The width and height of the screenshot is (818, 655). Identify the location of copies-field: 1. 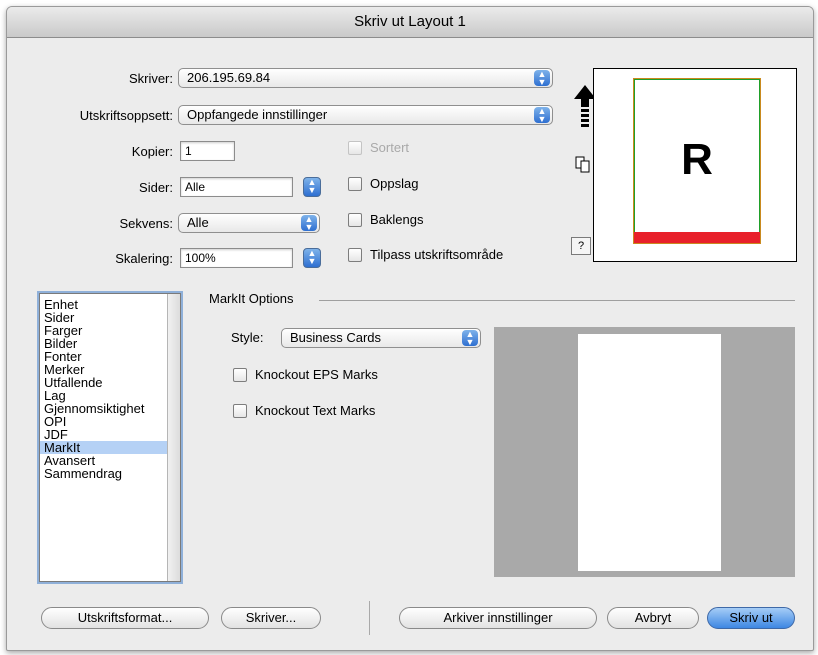
(207, 151).